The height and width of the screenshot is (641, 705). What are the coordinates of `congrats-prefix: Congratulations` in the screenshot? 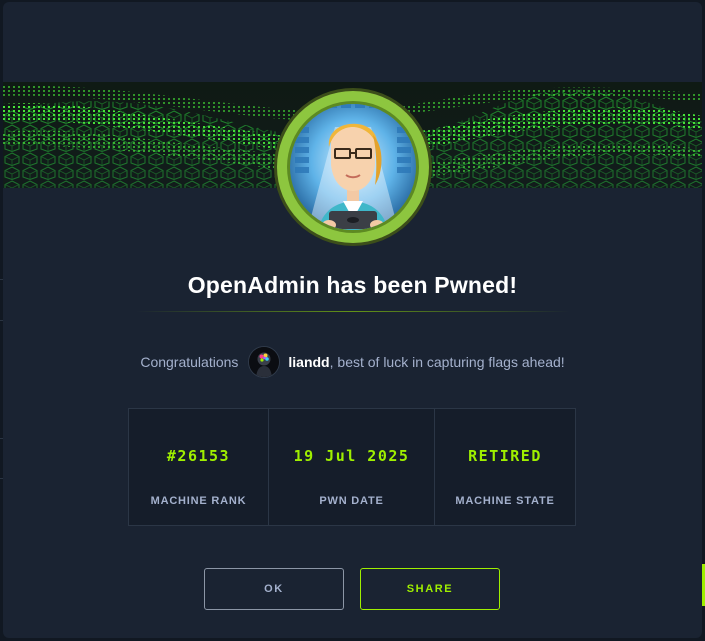 It's located at (189, 362).